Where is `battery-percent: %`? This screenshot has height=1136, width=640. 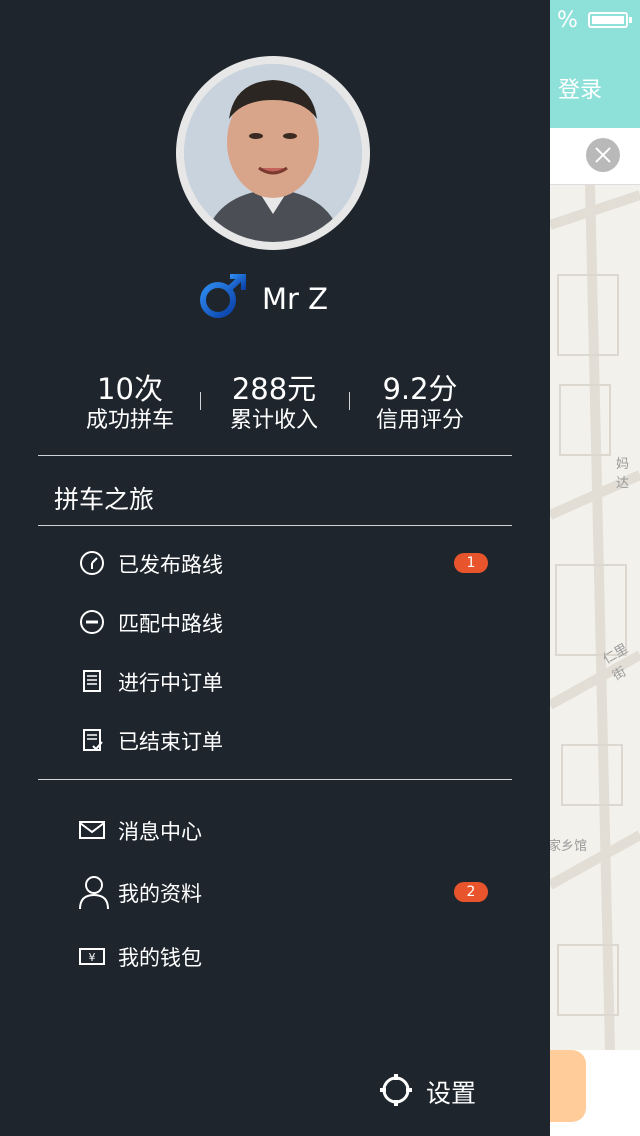
battery-percent: % is located at coordinates (567, 20).